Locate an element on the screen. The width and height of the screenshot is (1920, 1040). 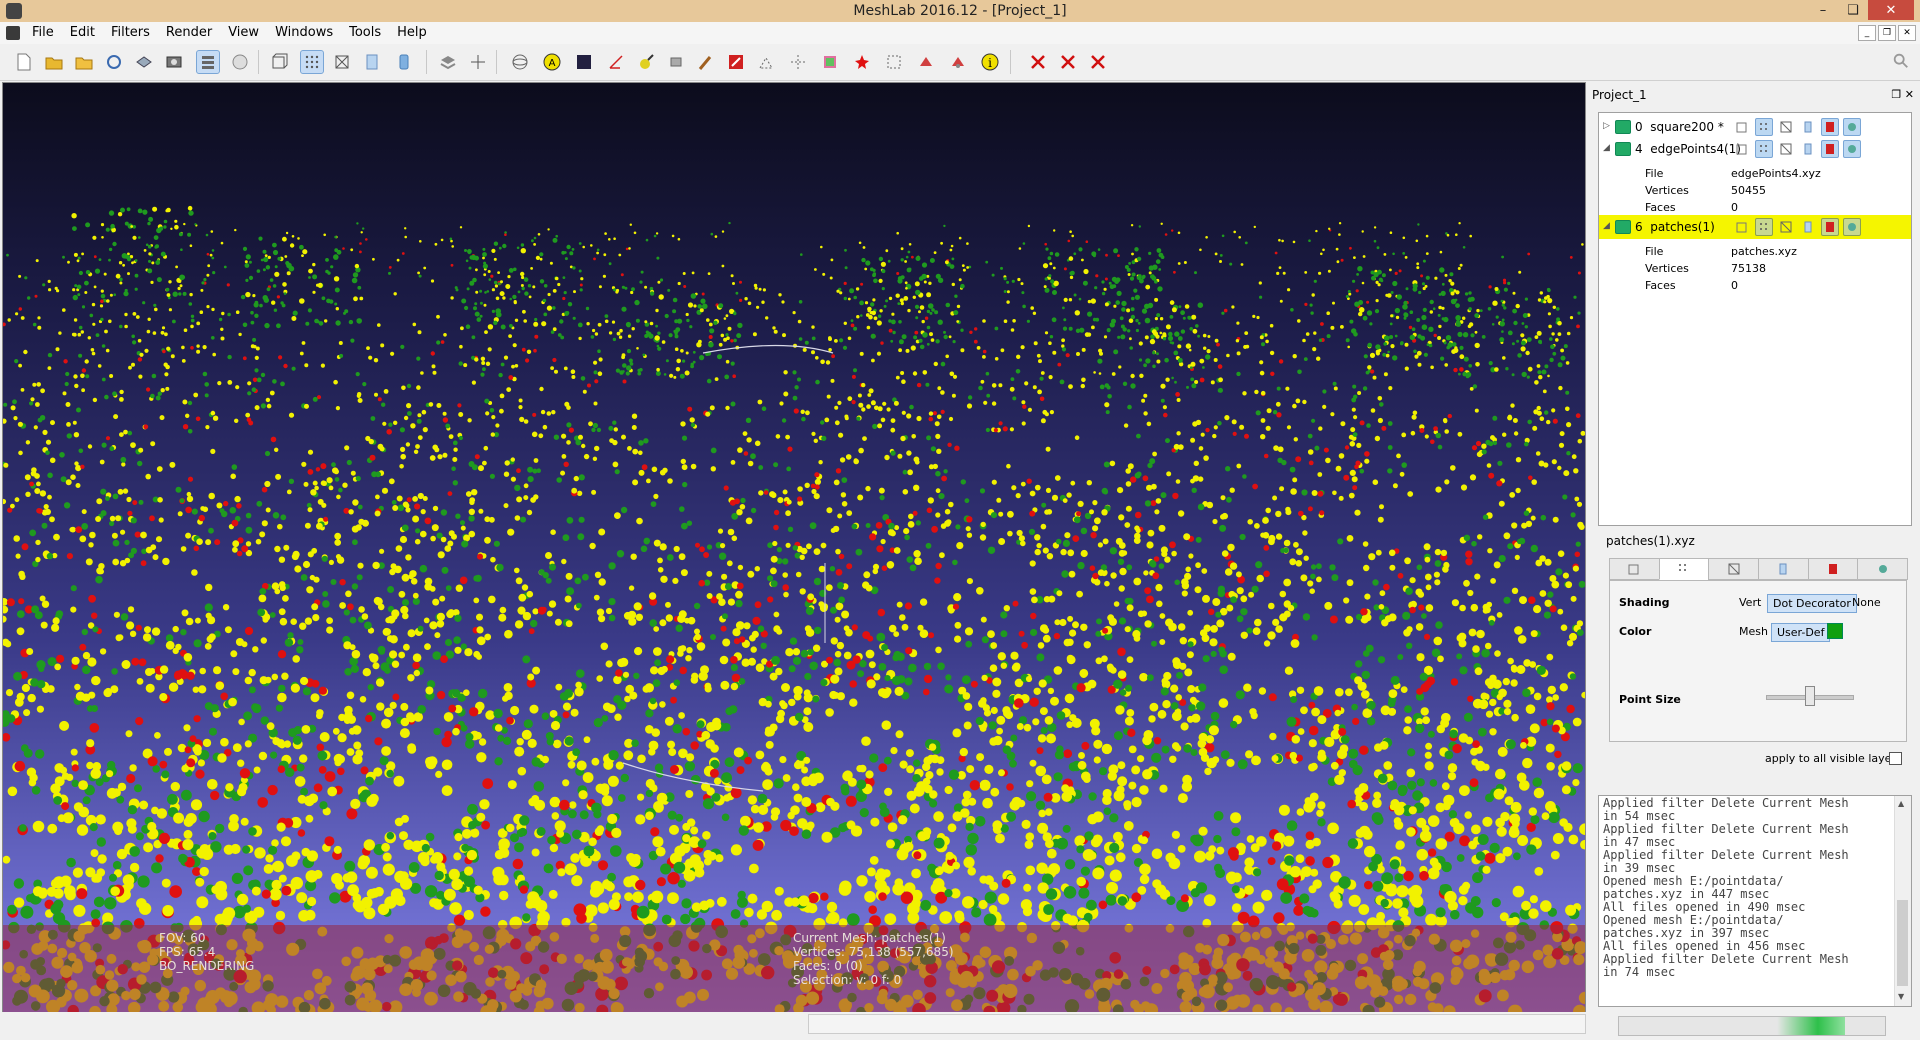
open-mesh-icon is located at coordinates (84, 62).